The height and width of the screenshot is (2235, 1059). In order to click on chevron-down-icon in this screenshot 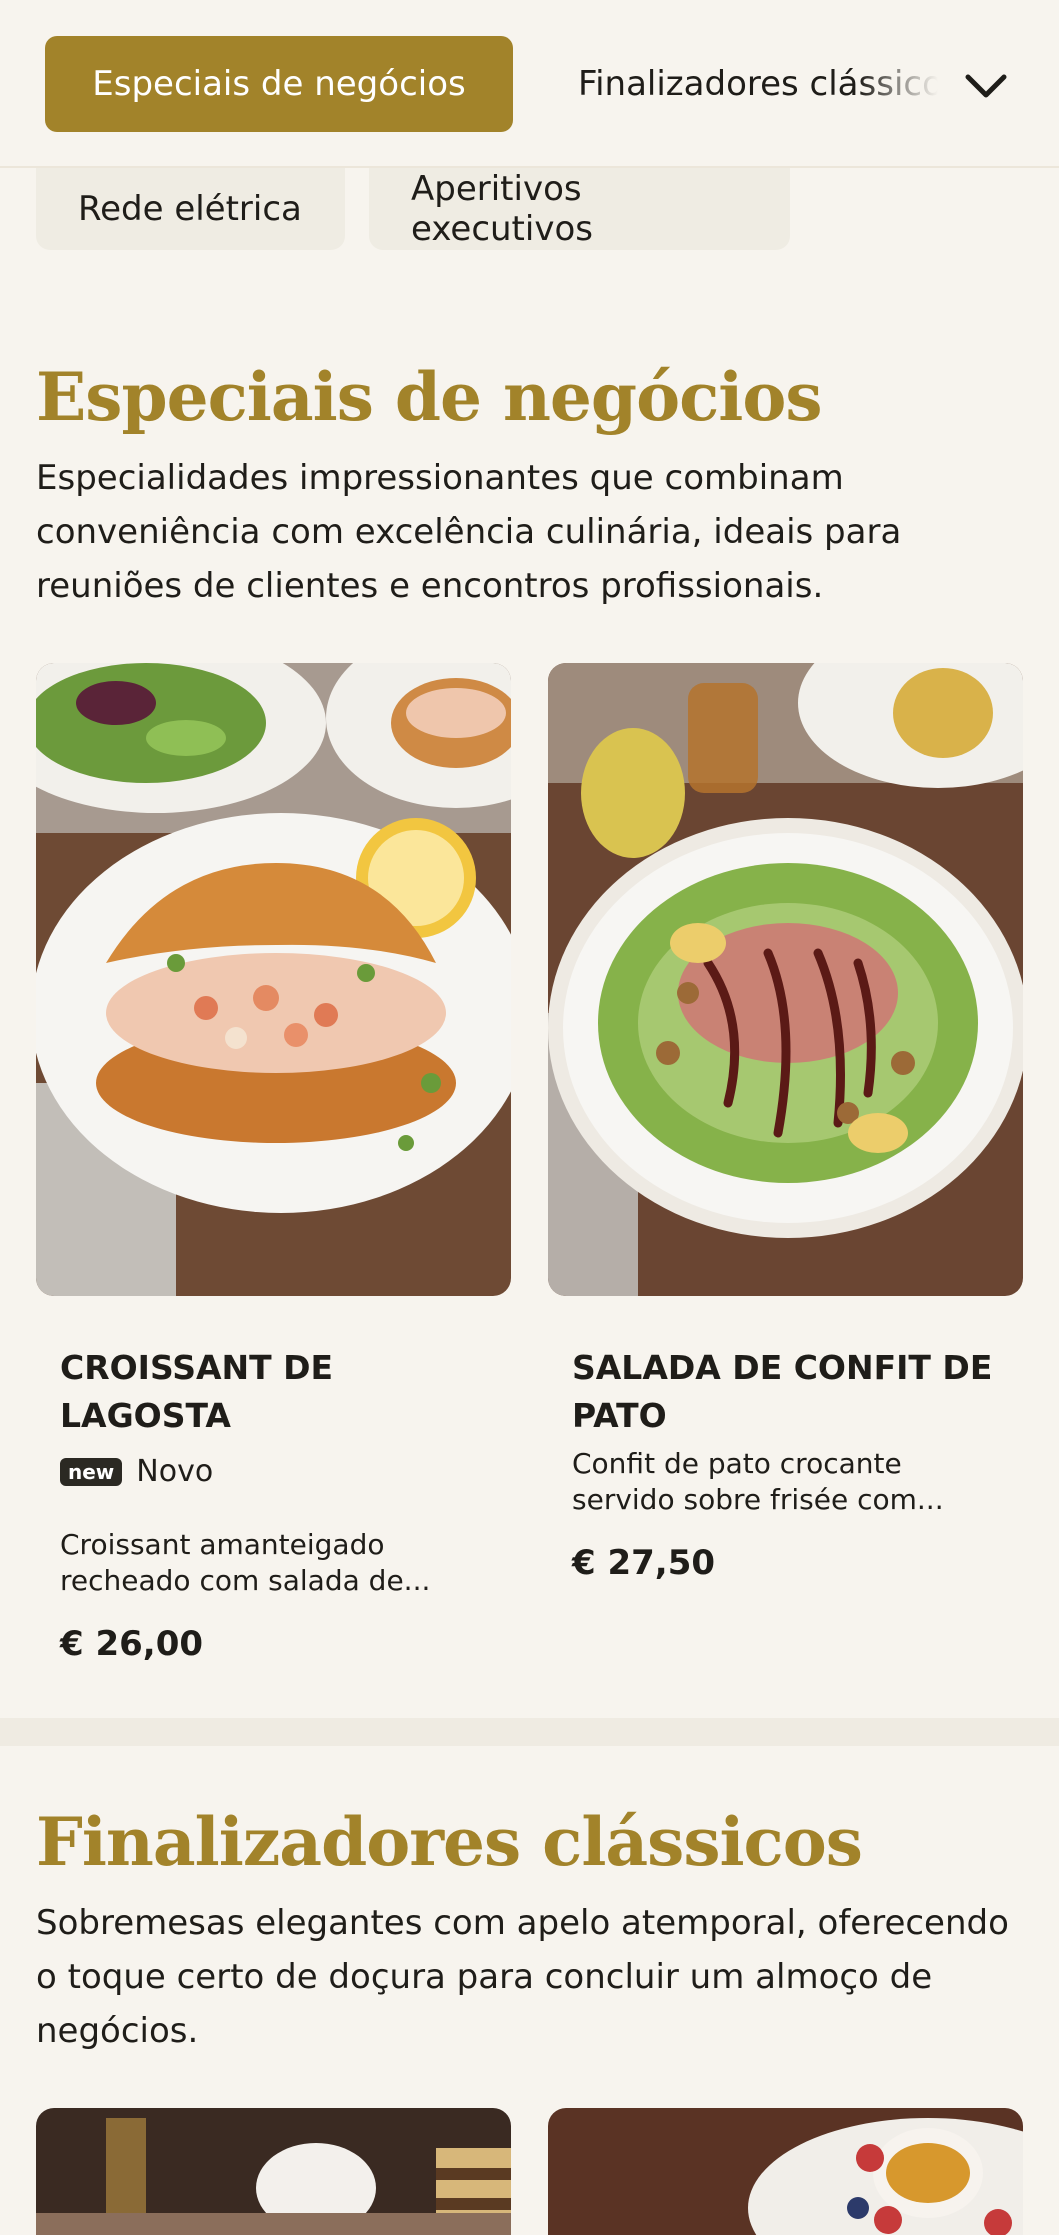, I will do `click(986, 86)`.